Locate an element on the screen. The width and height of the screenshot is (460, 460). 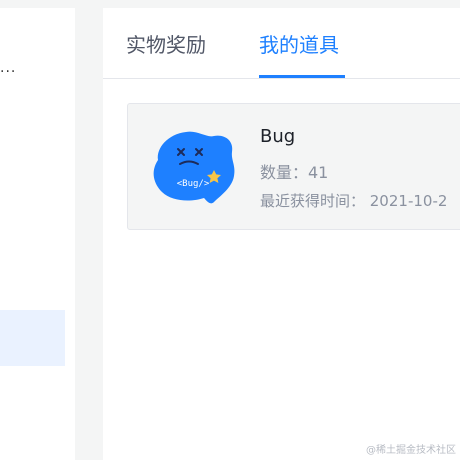
tab-physical-rewards: 实物奖励 is located at coordinates (166, 45).